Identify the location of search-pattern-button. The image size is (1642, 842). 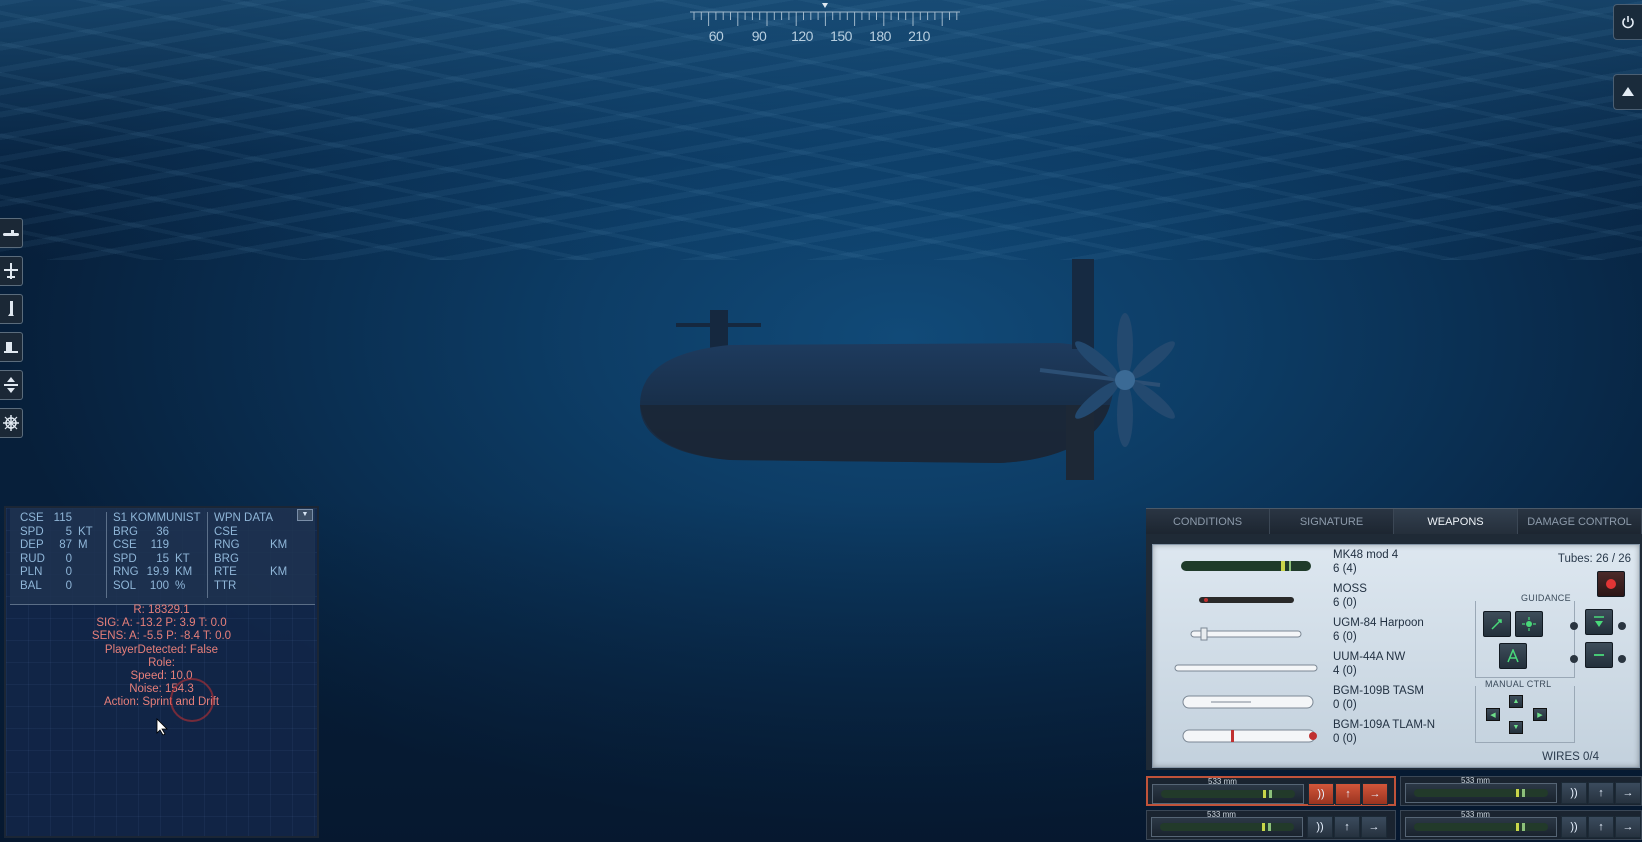
(1529, 624).